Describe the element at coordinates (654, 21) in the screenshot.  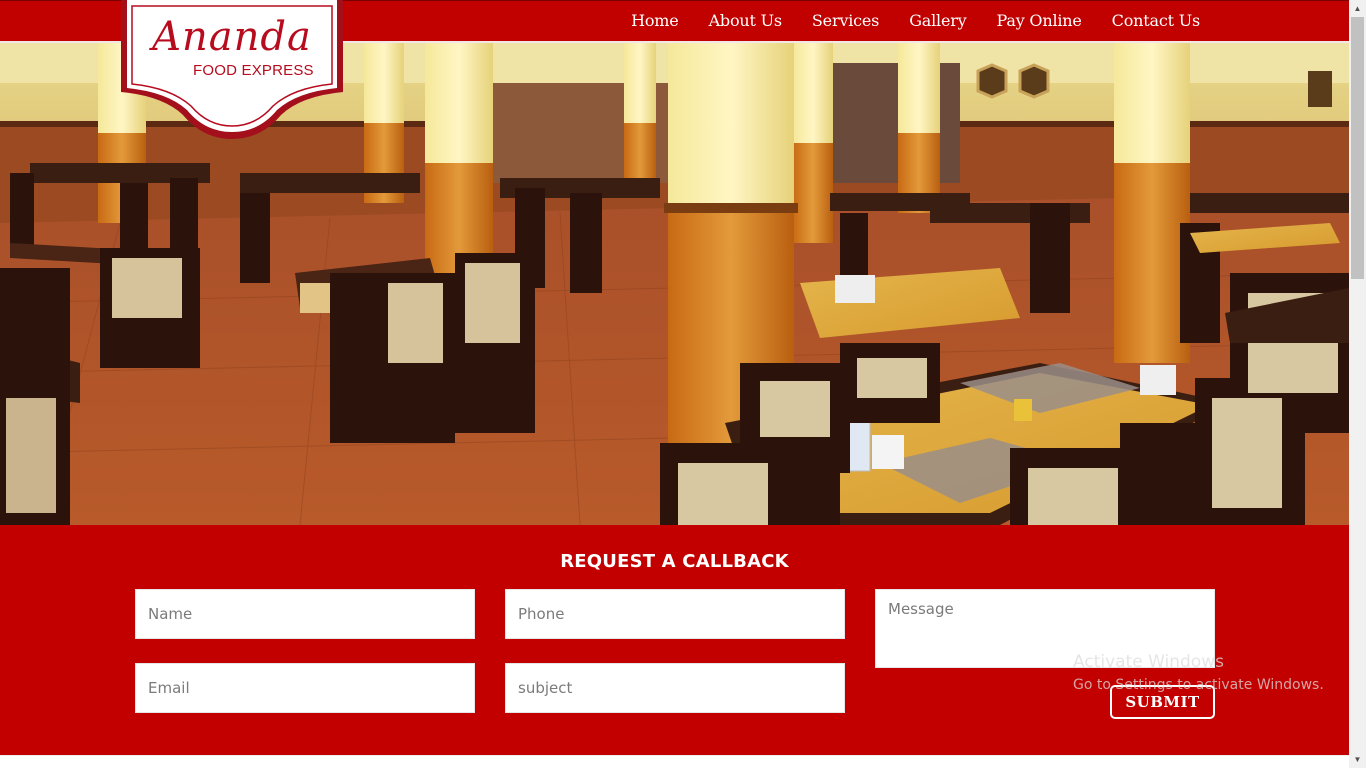
I see `nav-home: Home` at that location.